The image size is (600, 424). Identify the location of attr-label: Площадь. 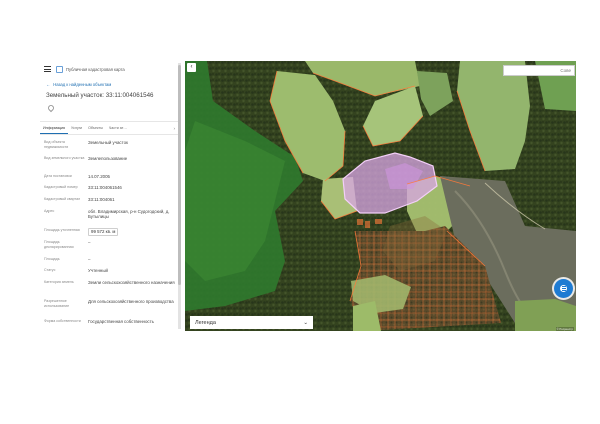
(52, 259).